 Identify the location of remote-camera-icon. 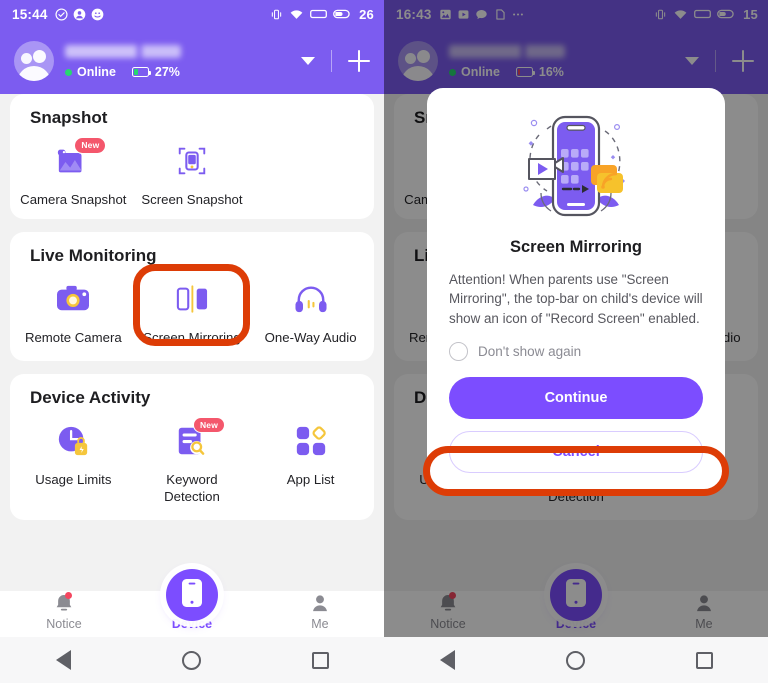
(73, 299).